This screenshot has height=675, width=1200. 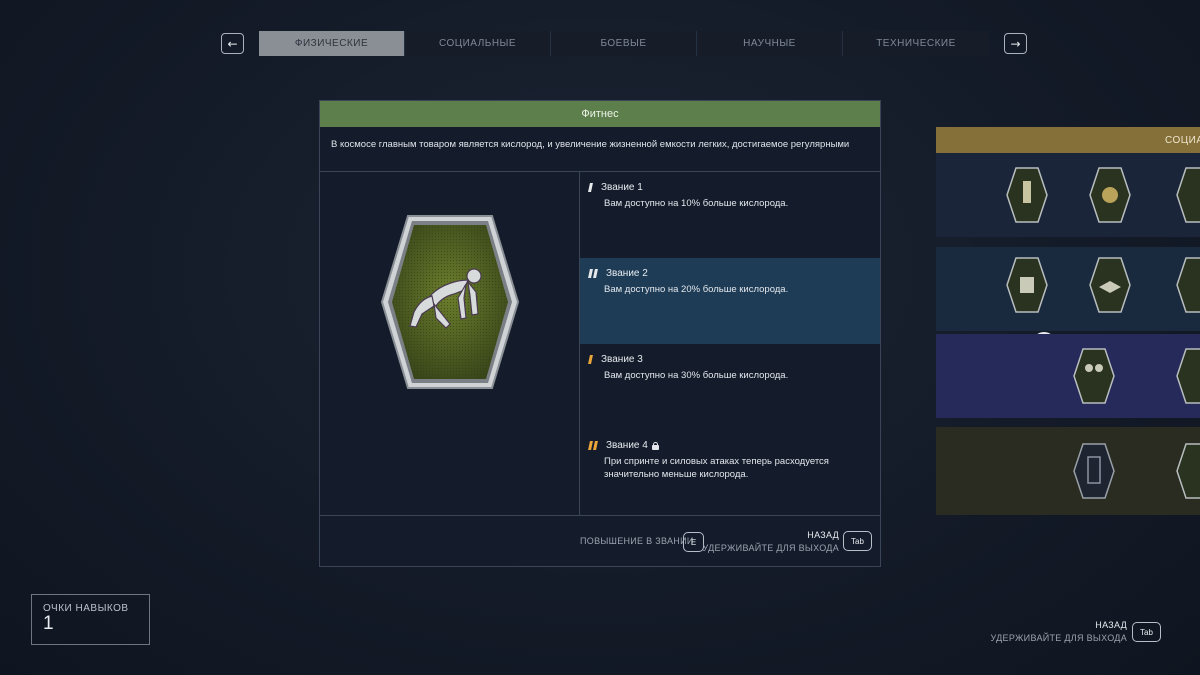 What do you see at coordinates (696, 203) in the screenshot?
I see `rank-description: Вам доступно на 10% больше кислорода.` at bounding box center [696, 203].